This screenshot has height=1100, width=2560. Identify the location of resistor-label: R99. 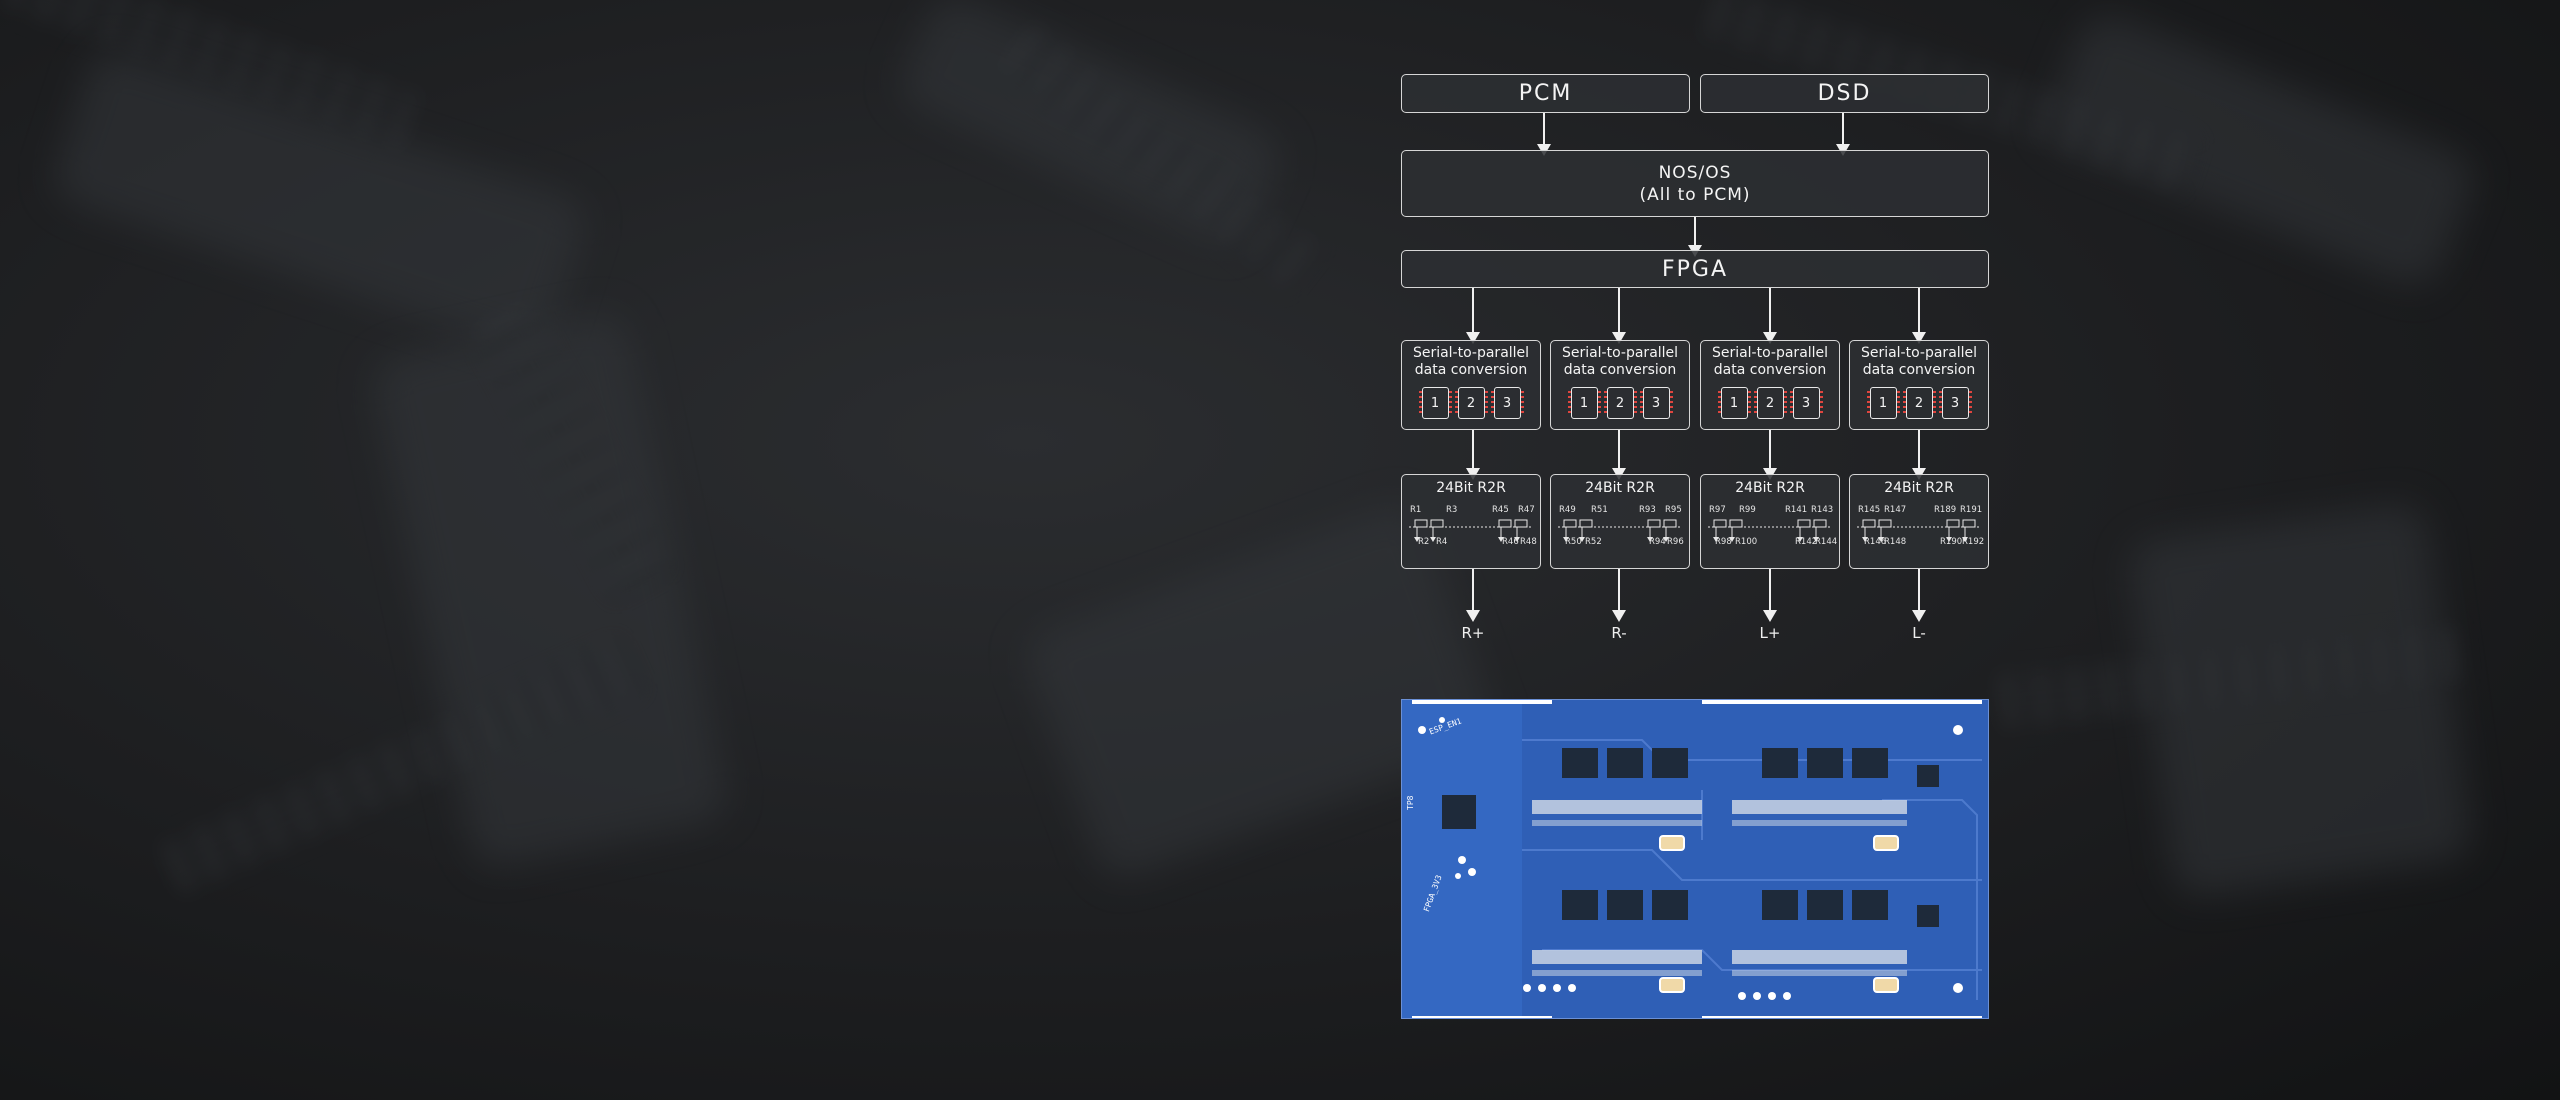
(1747, 510).